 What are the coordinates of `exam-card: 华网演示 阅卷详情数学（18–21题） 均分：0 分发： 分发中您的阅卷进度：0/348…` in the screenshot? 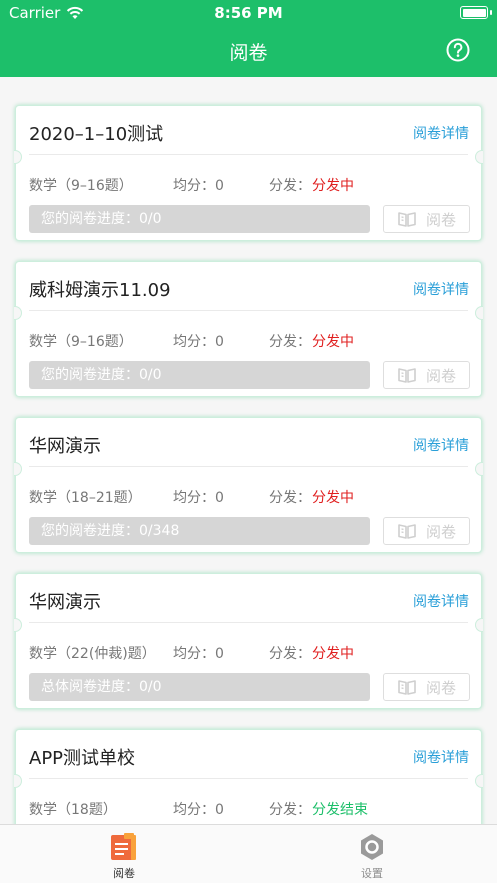 It's located at (248, 485).